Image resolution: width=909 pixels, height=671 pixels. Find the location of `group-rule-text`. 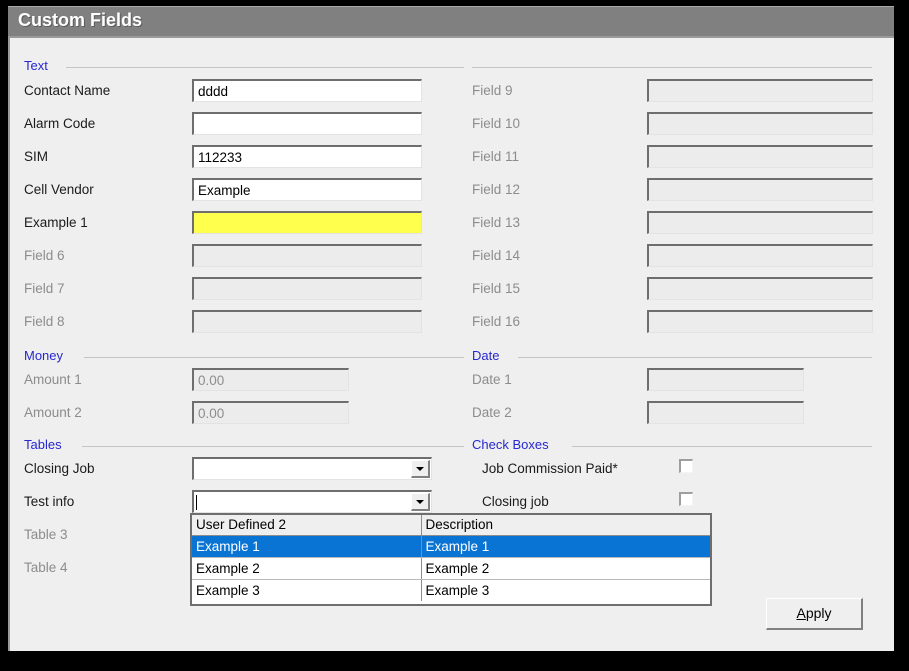

group-rule-text is located at coordinates (265, 67).